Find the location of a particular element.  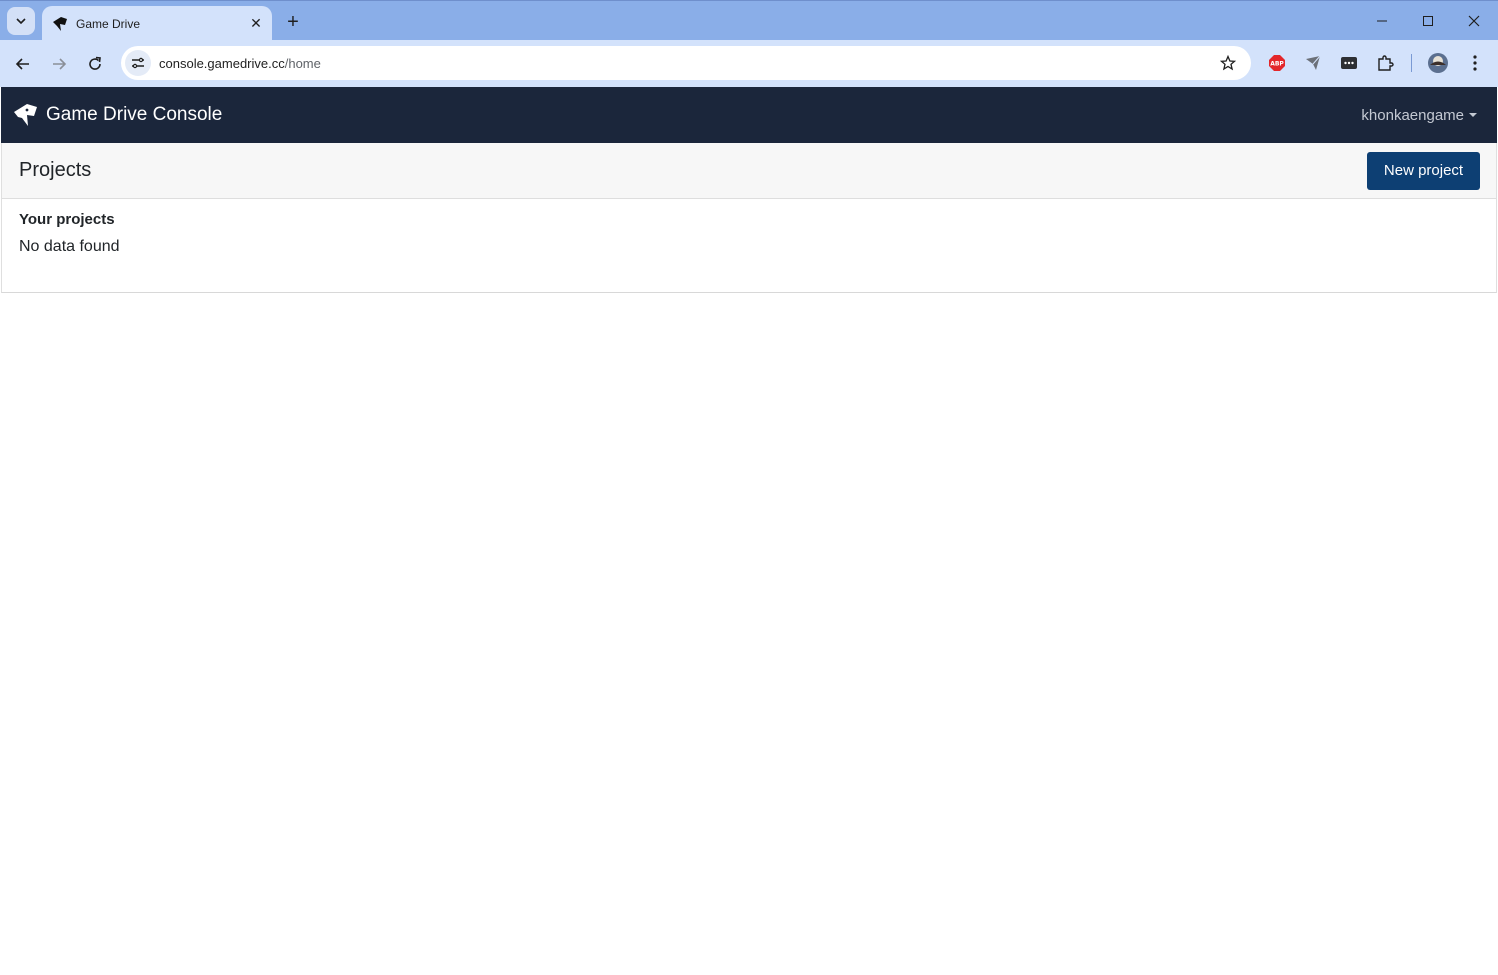

browser-titlebar: Game Drive ✕ + is located at coordinates (749, 20).